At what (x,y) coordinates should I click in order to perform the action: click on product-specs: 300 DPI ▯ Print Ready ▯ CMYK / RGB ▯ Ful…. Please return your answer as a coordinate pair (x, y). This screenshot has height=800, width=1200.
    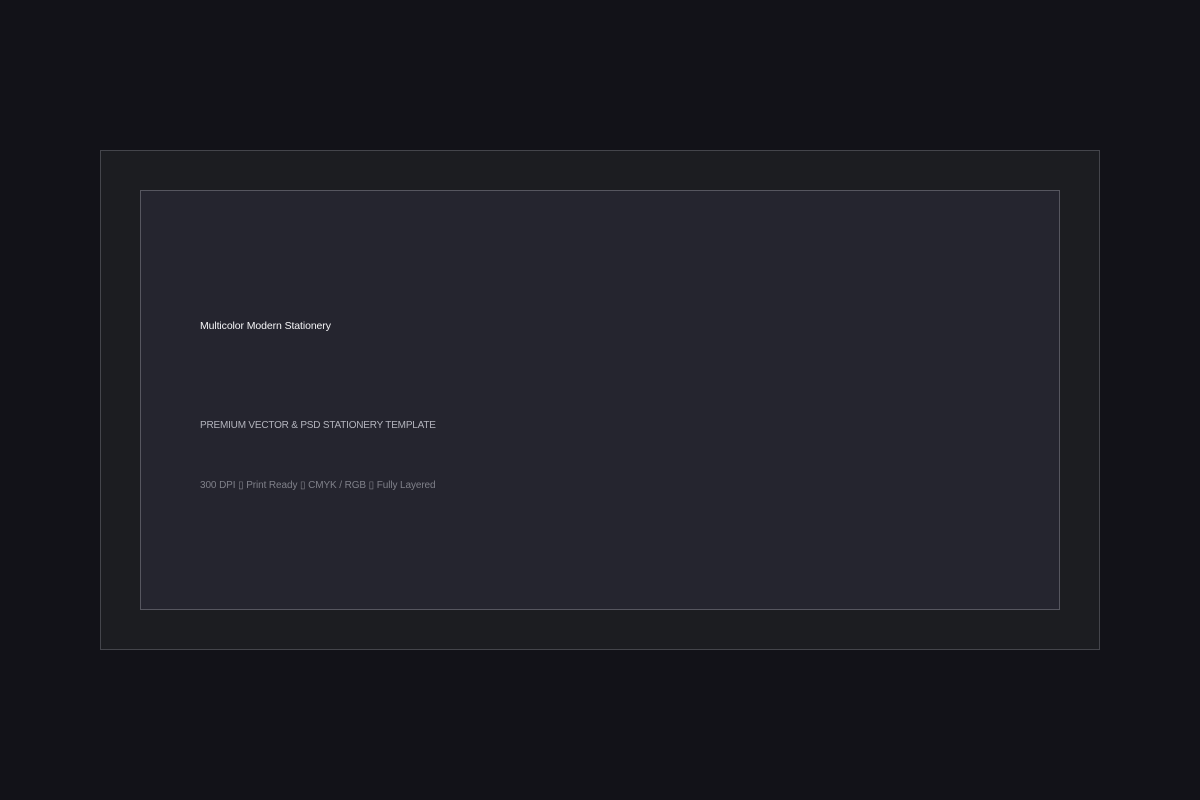
    Looking at the image, I should click on (318, 485).